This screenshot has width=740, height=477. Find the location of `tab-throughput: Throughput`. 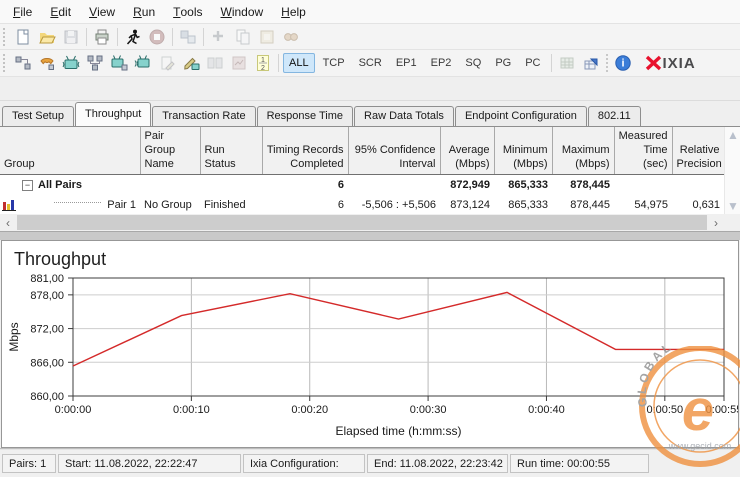

tab-throughput: Throughput is located at coordinates (113, 114).